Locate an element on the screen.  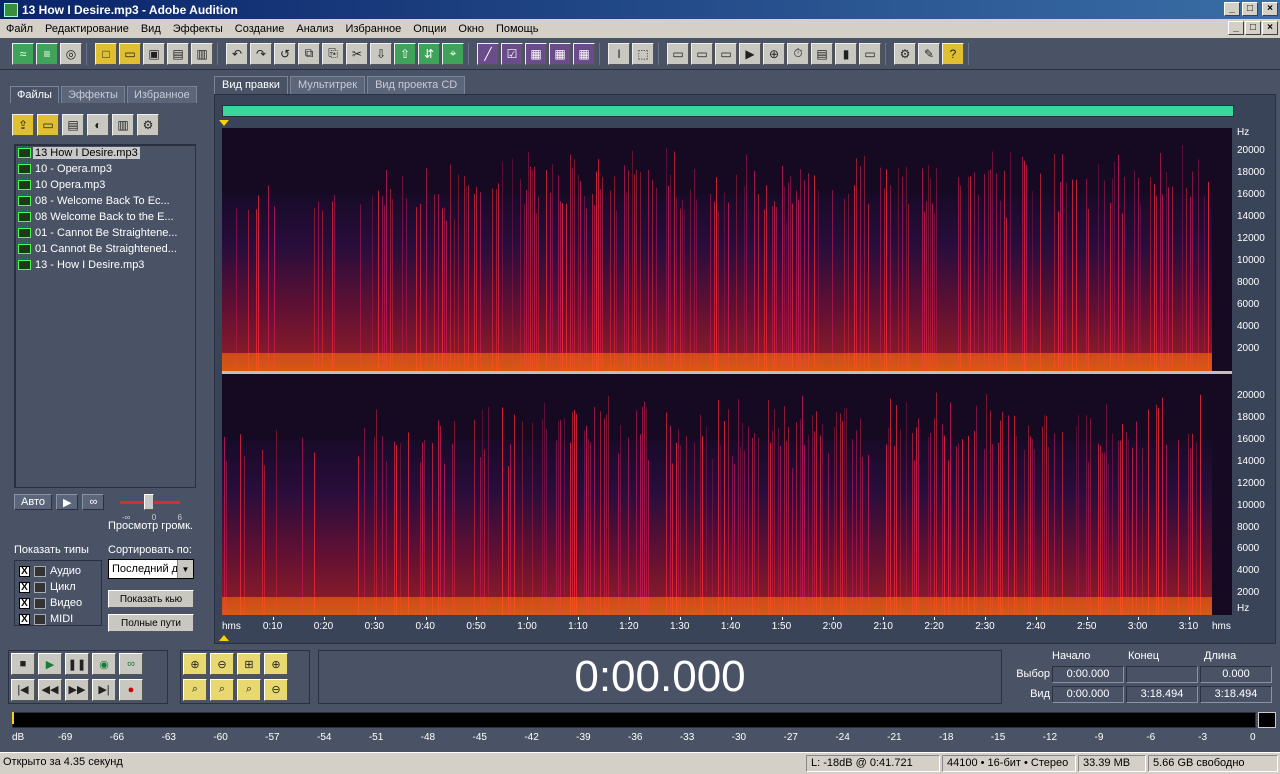
time-selection-icon: I is located at coordinates (619, 53).